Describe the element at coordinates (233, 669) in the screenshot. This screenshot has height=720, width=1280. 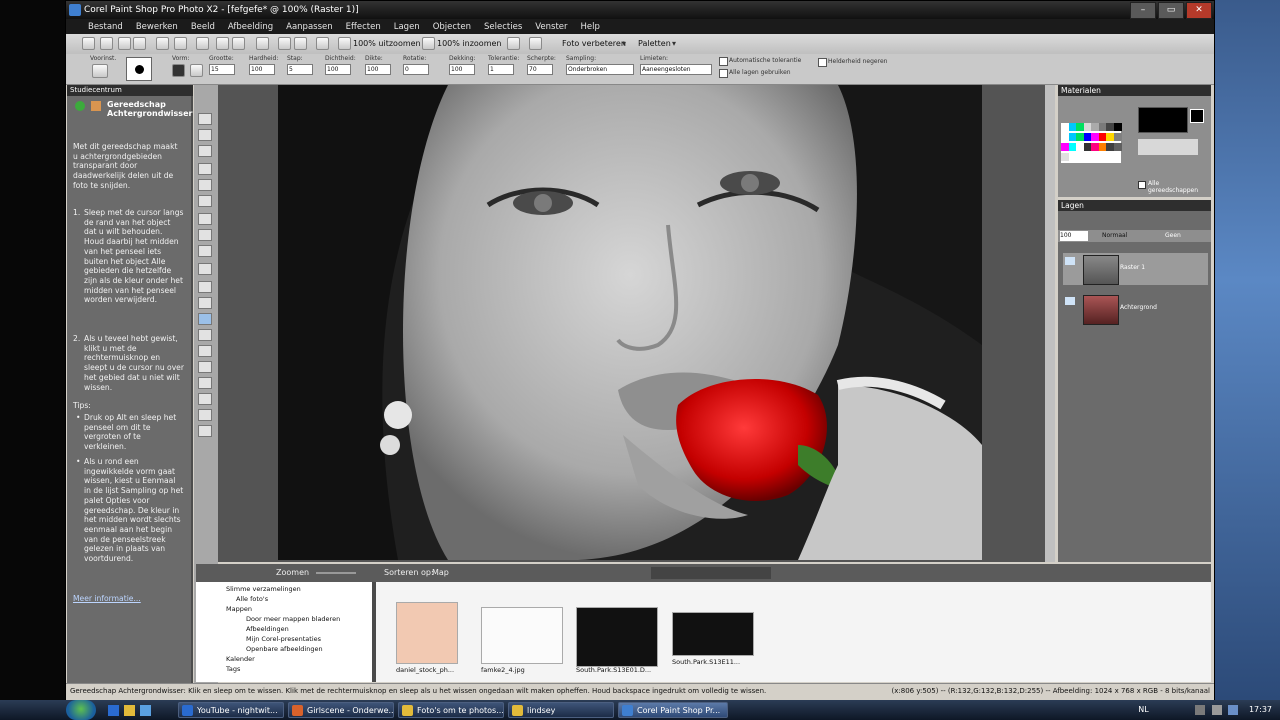
I see `tree-item: Tags` at that location.